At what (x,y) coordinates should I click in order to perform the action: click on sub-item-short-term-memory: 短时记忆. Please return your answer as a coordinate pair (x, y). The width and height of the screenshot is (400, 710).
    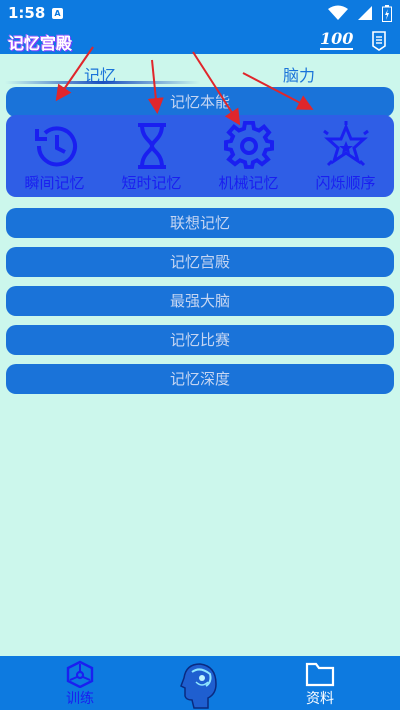
    Looking at the image, I should click on (151, 156).